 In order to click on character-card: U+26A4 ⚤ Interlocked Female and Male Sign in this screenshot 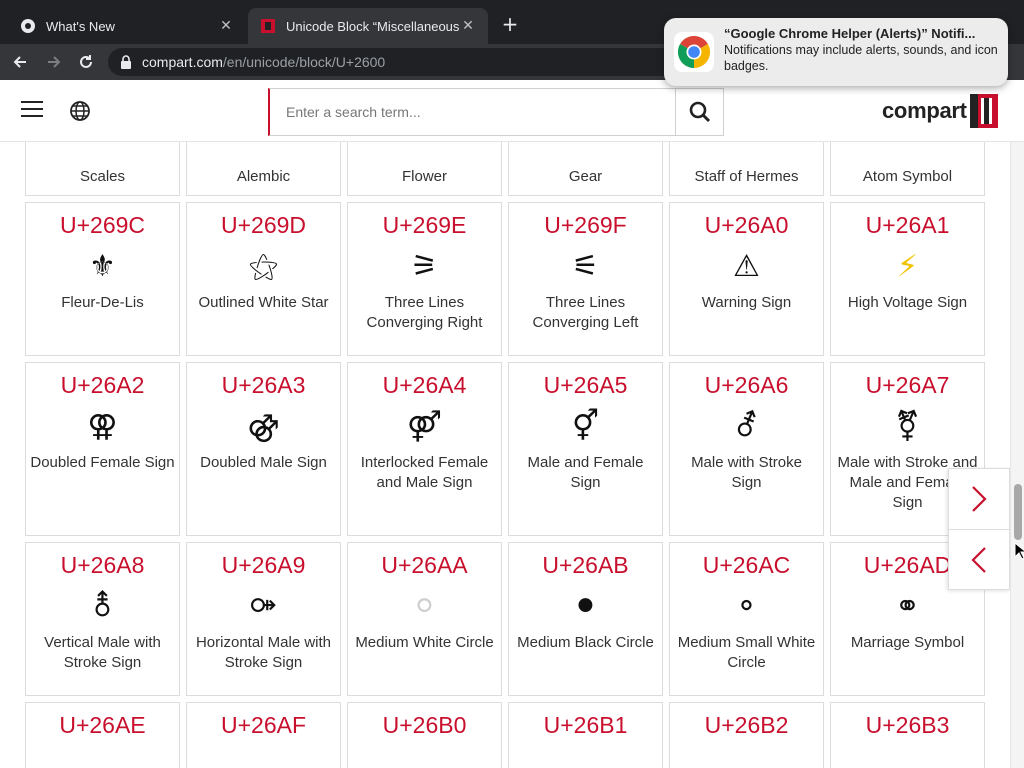, I will do `click(424, 449)`.